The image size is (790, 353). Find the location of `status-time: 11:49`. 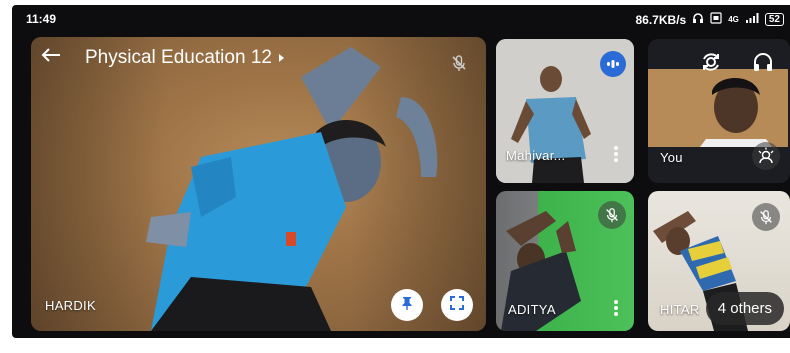

status-time: 11:49 is located at coordinates (41, 19).